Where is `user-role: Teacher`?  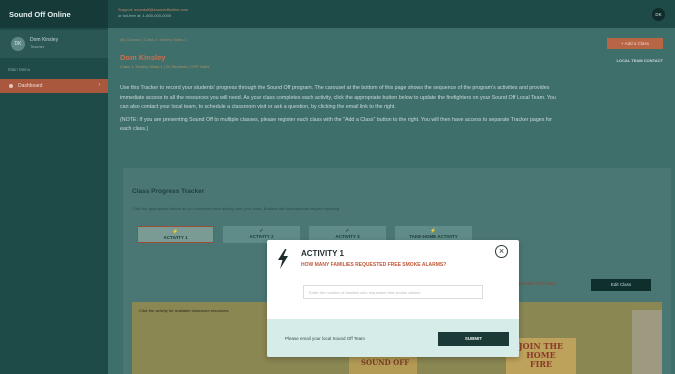 user-role: Teacher is located at coordinates (37, 46).